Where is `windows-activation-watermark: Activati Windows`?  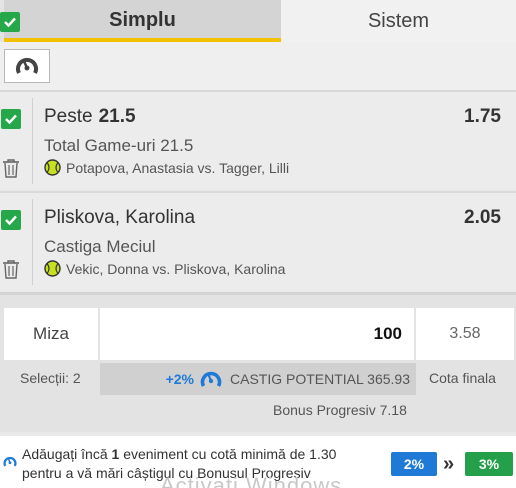 windows-activation-watermark: Activati Windows is located at coordinates (251, 480).